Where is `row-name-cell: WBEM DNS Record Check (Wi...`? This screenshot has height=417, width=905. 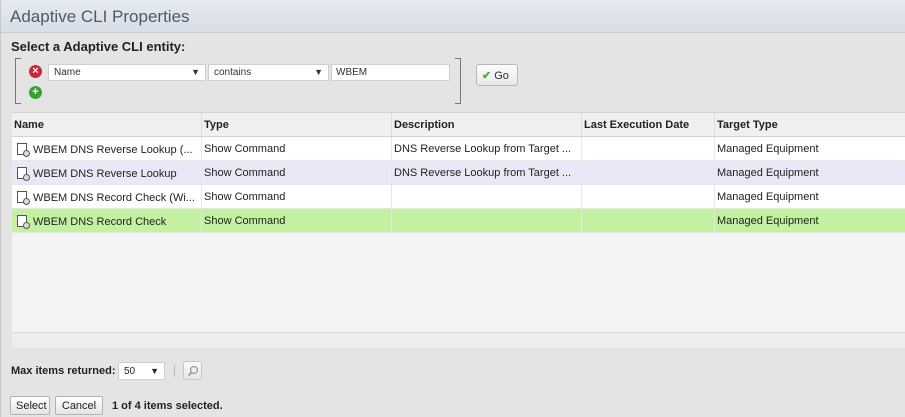 row-name-cell: WBEM DNS Record Check (Wi... is located at coordinates (107, 196).